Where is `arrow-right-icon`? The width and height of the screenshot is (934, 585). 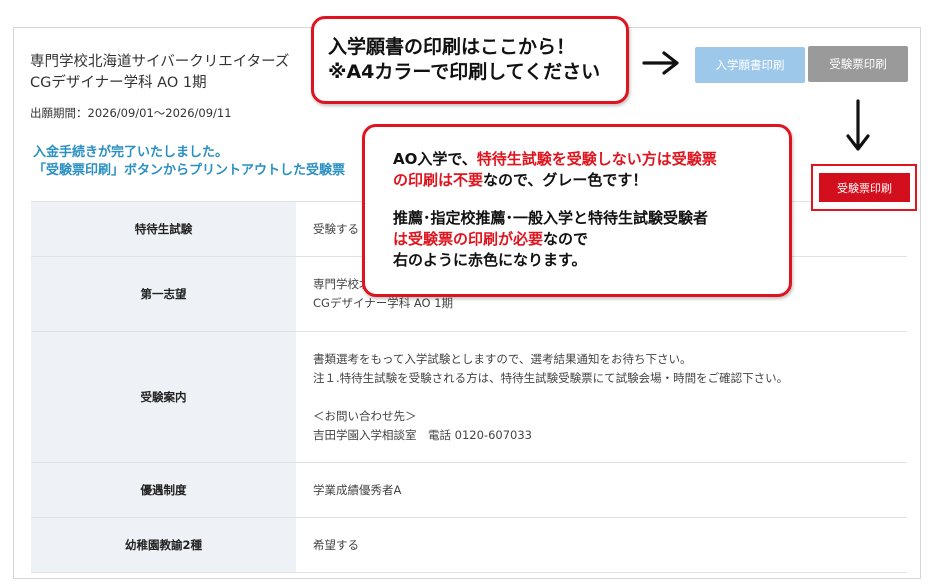 arrow-right-icon is located at coordinates (660, 63).